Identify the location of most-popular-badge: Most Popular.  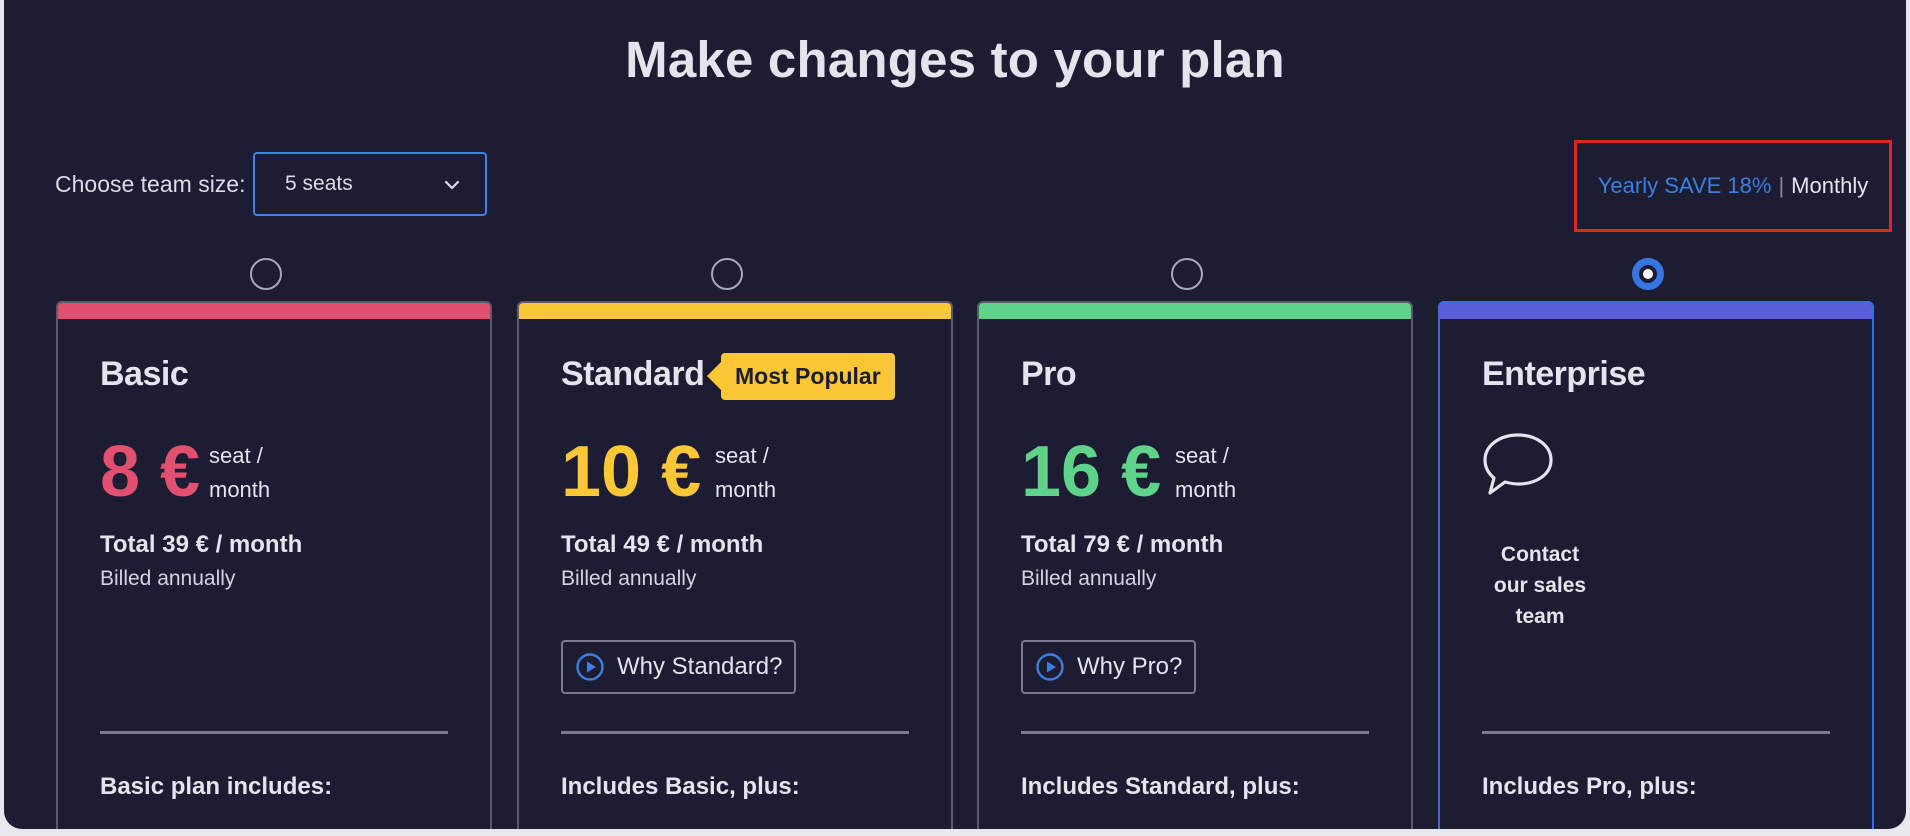
(801, 376).